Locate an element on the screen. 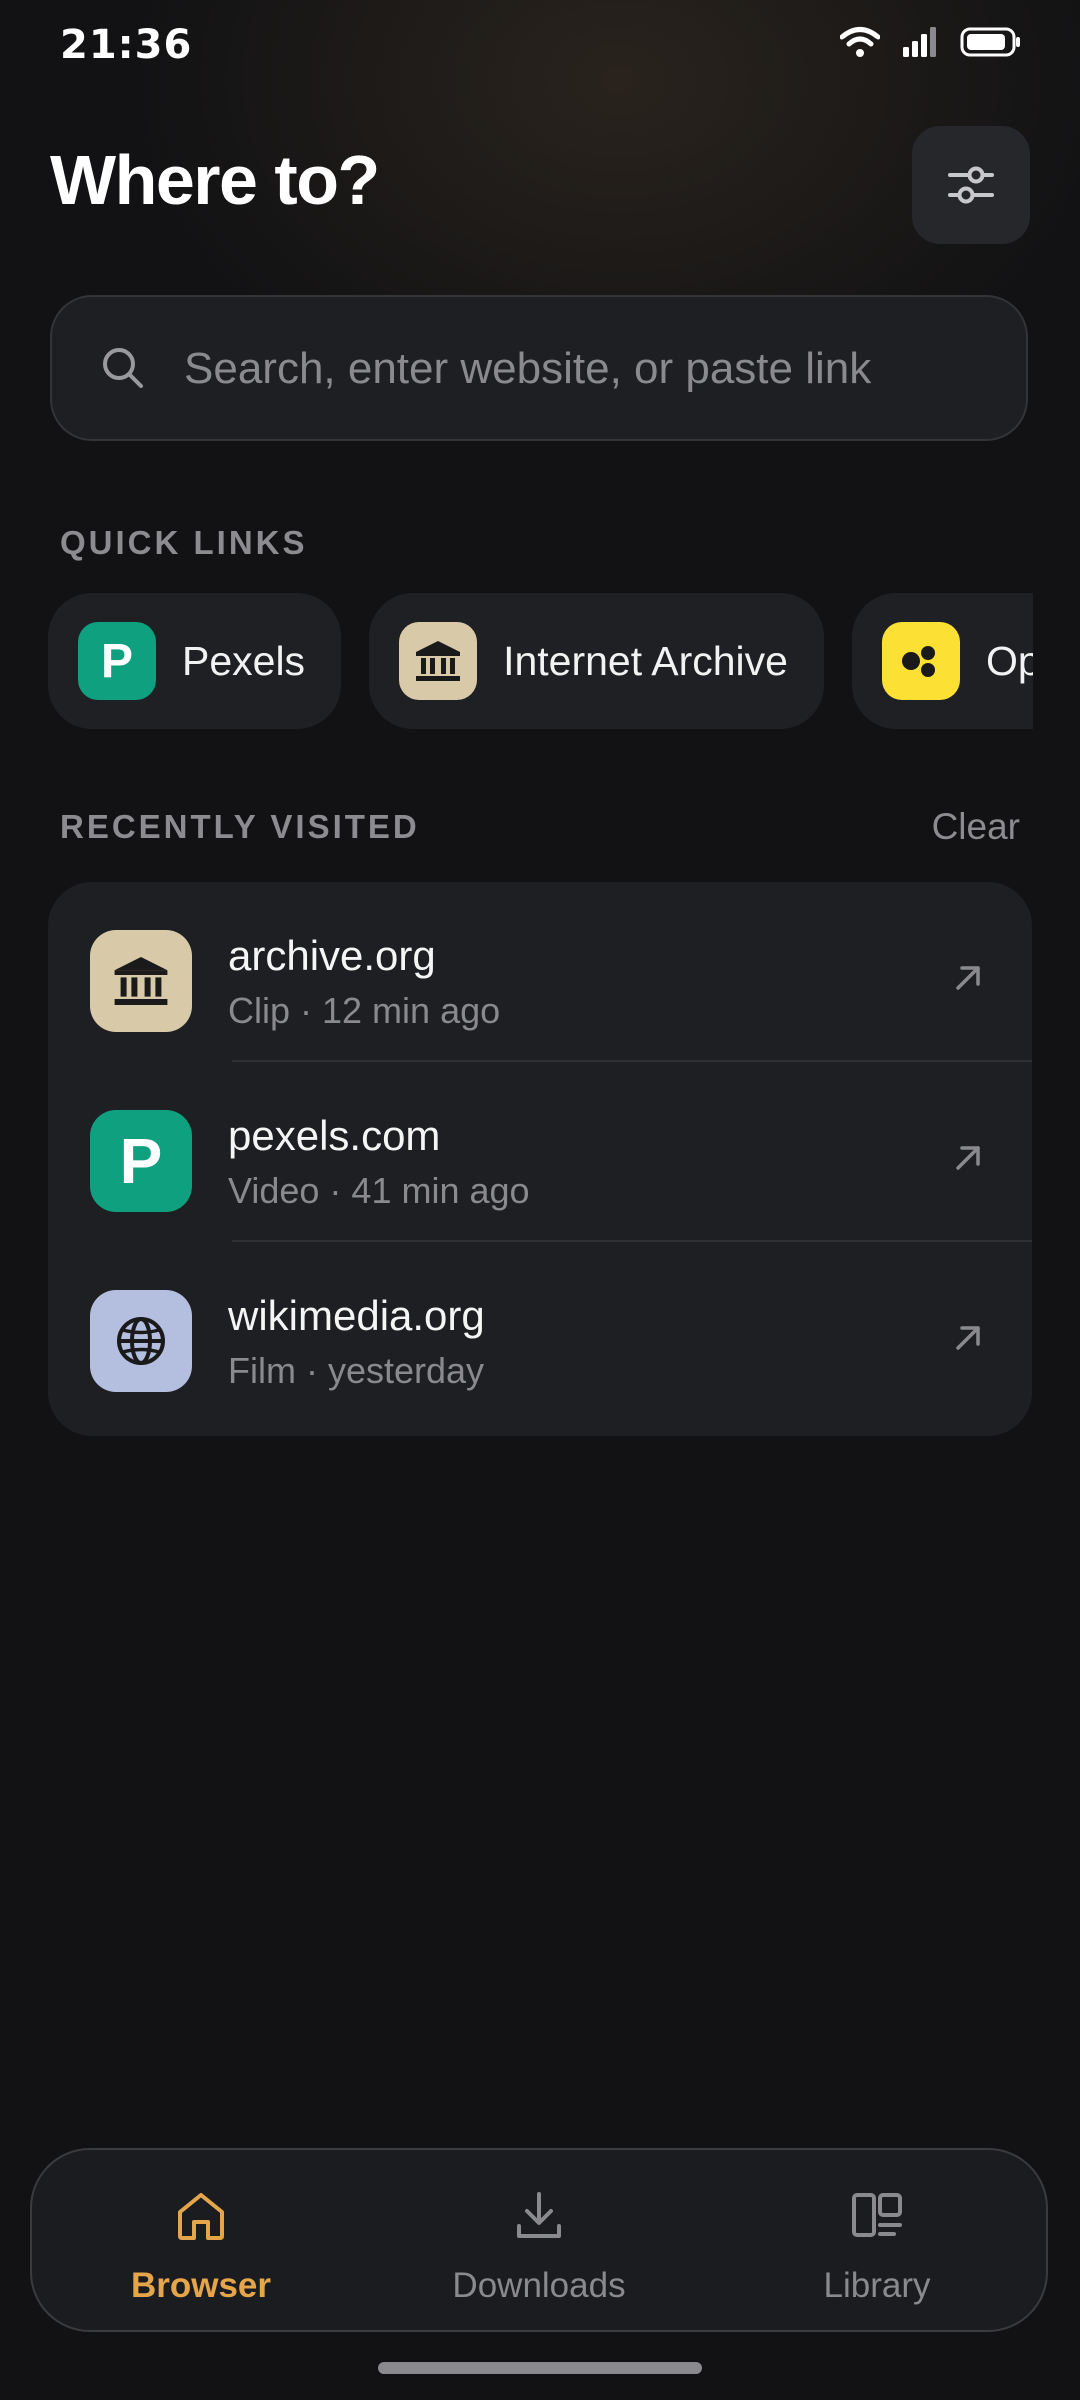  globe-icon is located at coordinates (141, 1341).